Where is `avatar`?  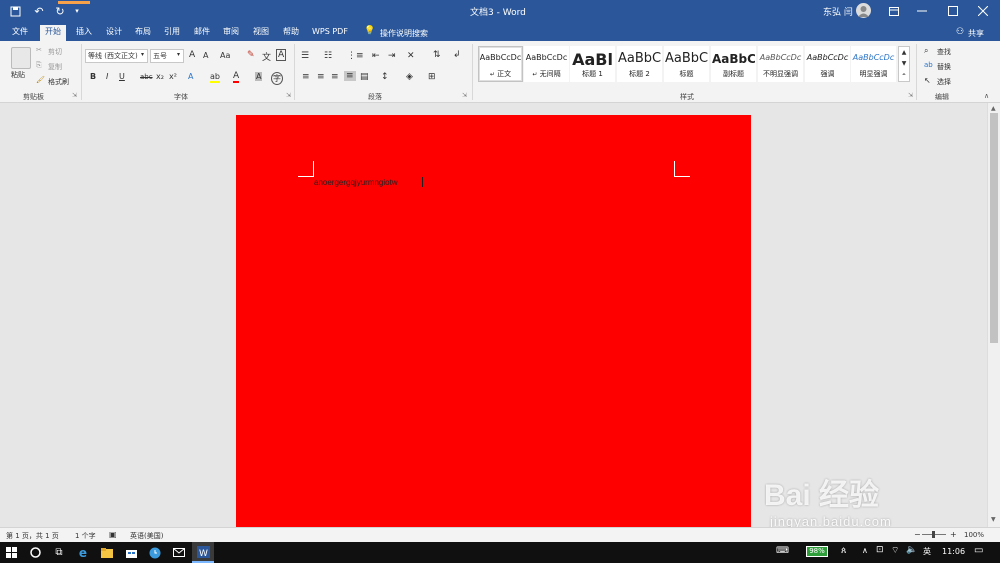 avatar is located at coordinates (863, 10).